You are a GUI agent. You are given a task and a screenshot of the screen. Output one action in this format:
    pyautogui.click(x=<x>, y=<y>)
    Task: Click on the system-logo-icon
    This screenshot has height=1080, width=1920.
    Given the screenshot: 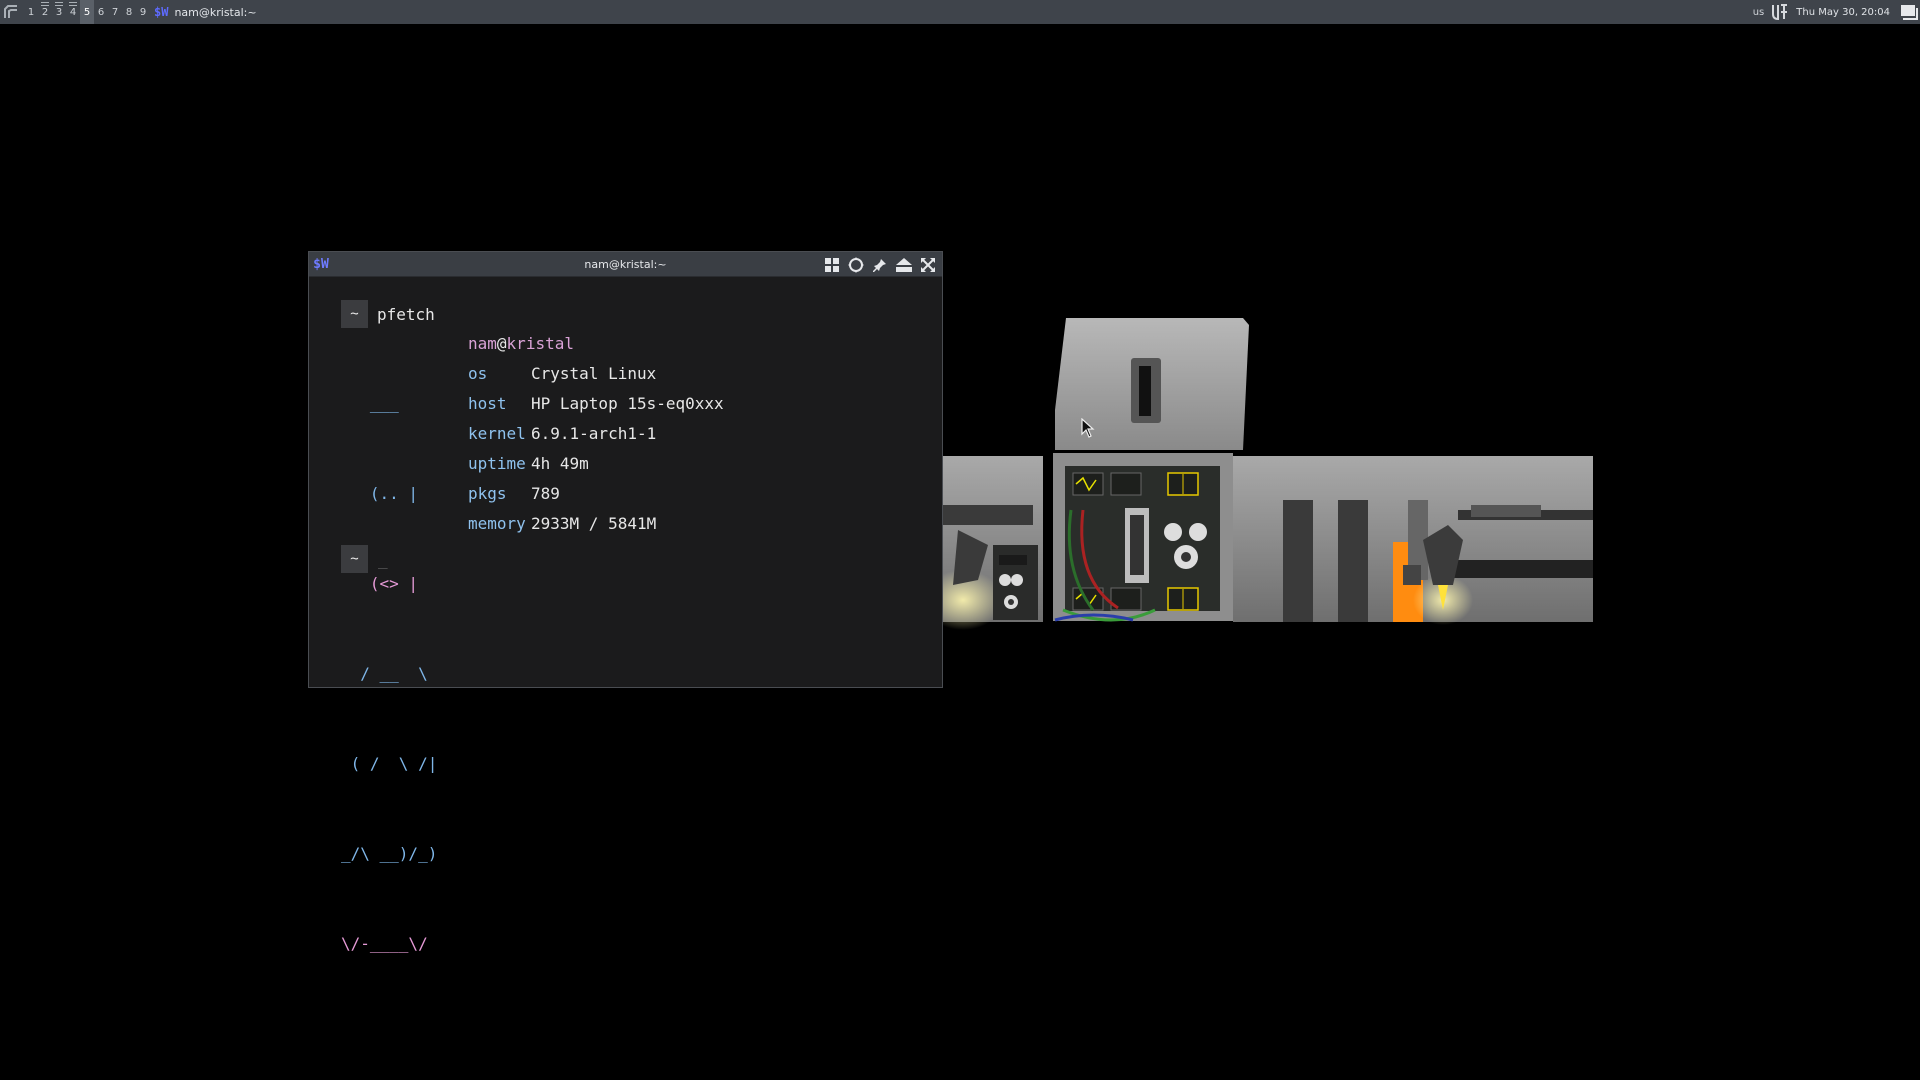 What is the action you would take?
    pyautogui.click(x=1780, y=12)
    